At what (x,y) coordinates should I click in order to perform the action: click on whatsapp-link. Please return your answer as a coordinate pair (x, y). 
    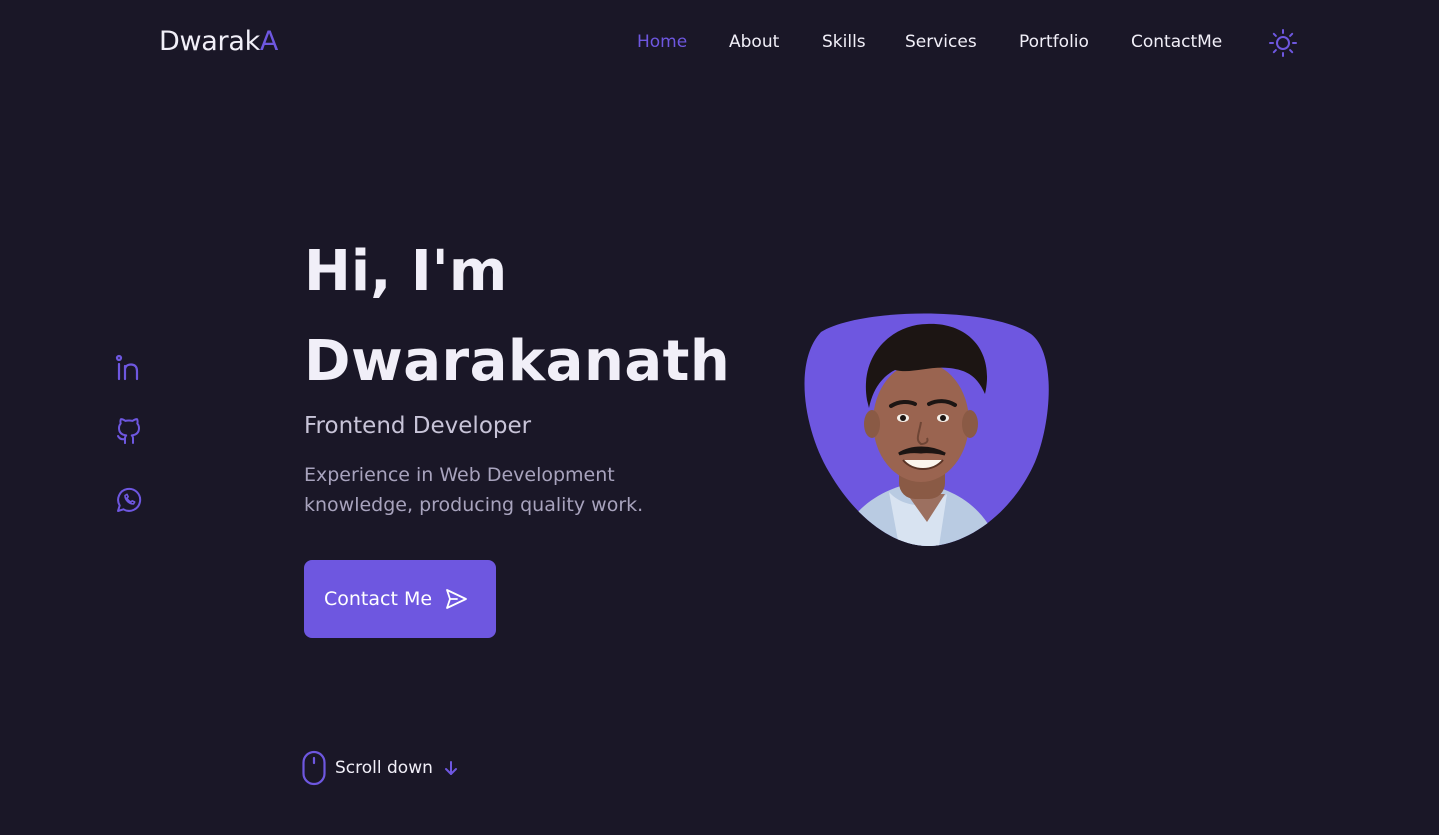
    Looking at the image, I should click on (129, 500).